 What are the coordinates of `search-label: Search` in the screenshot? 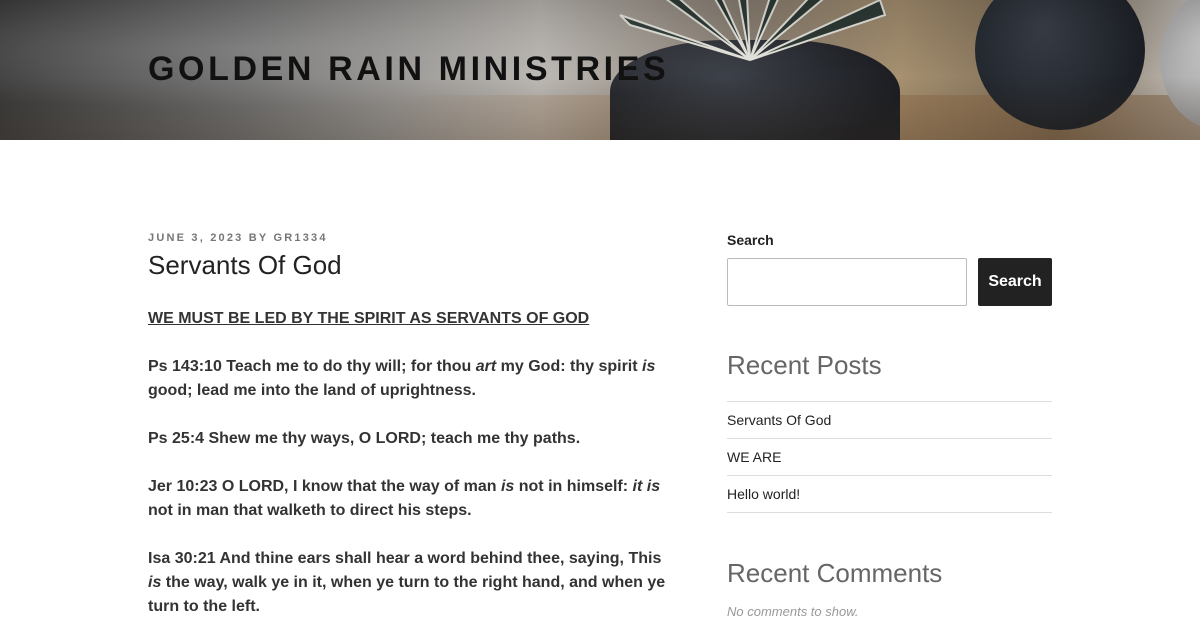 It's located at (750, 240).